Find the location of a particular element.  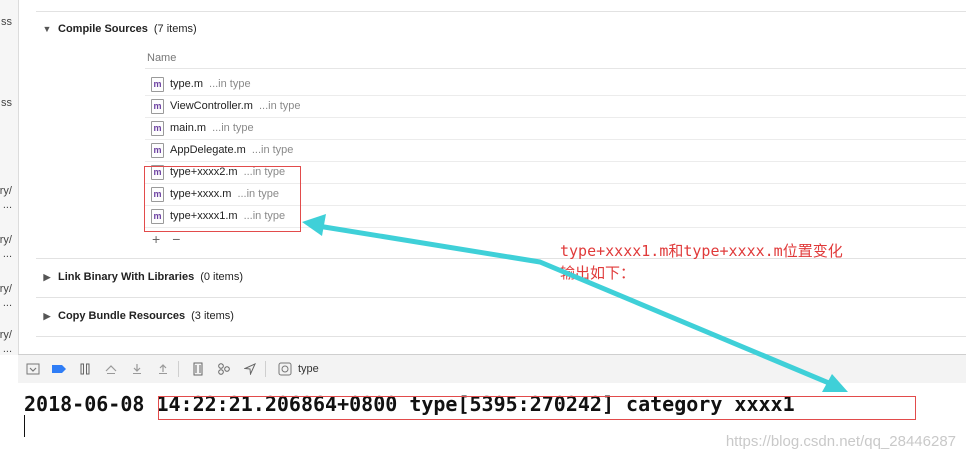

compile-sources-header: ▼ Compile Sources (7 items) is located at coordinates (119, 29).